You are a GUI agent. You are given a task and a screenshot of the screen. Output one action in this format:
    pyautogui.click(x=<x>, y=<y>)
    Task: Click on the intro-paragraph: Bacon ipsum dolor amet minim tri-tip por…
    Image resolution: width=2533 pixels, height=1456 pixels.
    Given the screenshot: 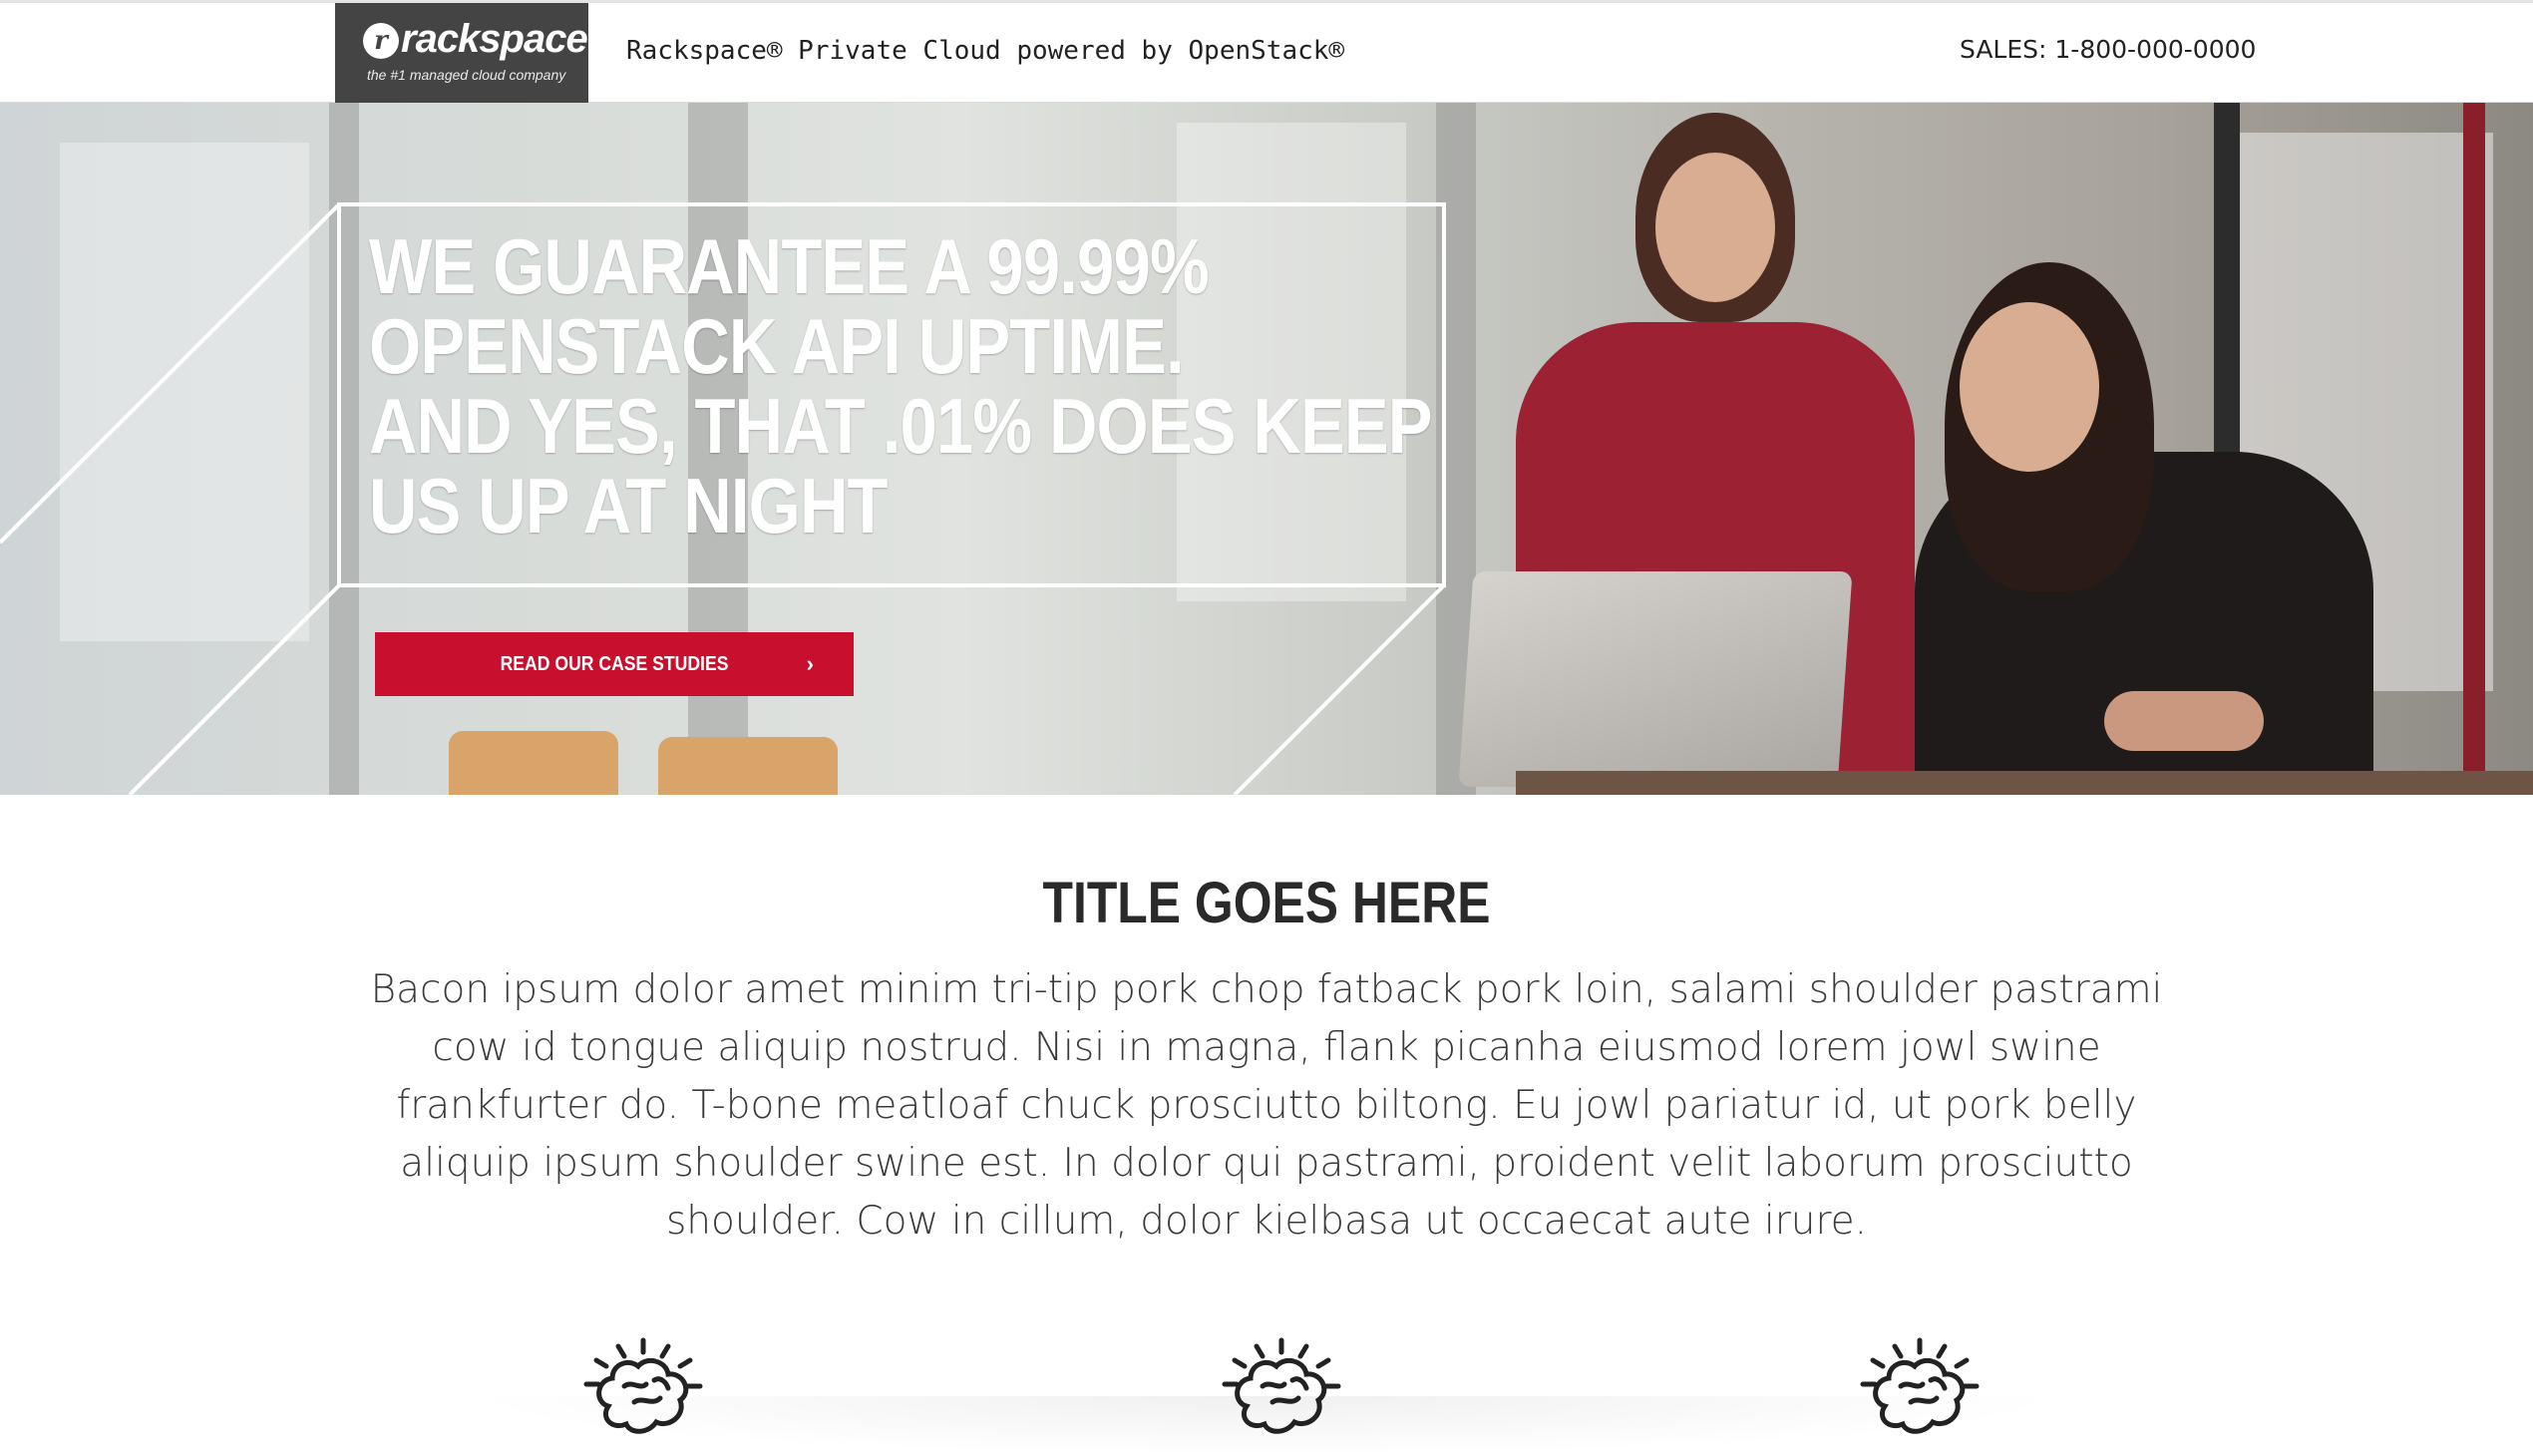 What is the action you would take?
    pyautogui.click(x=1266, y=1105)
    